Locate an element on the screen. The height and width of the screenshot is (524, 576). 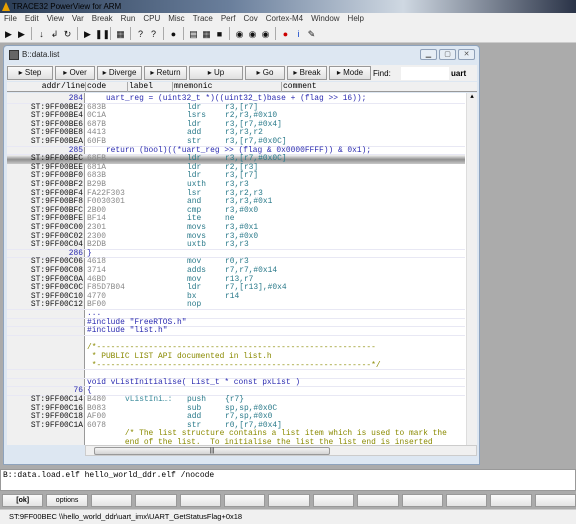
menu-edit: Edit is located at coordinates (32, 19).